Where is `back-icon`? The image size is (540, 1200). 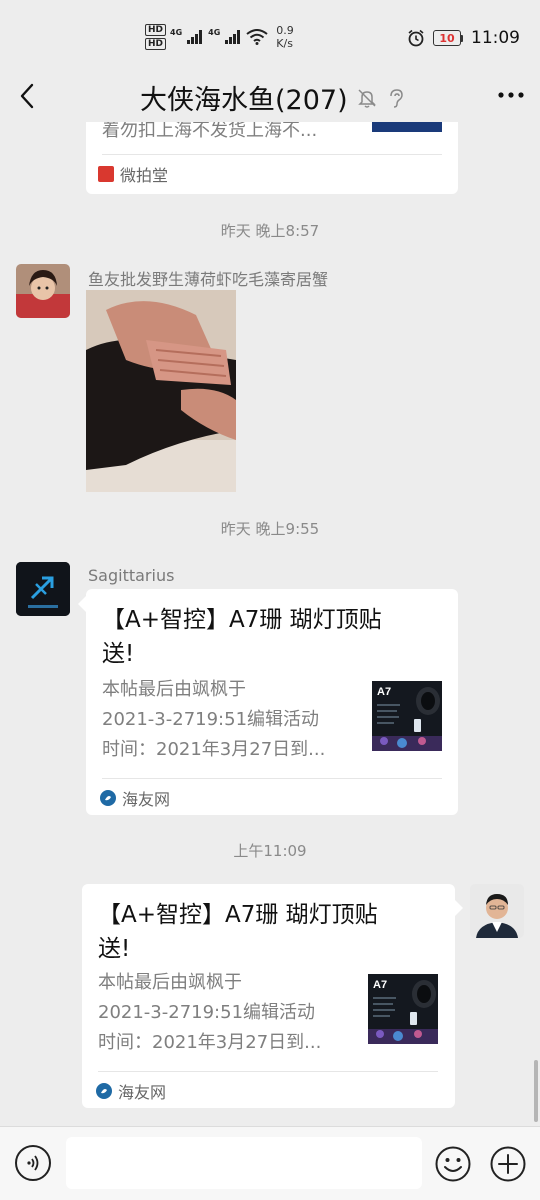
back-icon is located at coordinates (28, 96).